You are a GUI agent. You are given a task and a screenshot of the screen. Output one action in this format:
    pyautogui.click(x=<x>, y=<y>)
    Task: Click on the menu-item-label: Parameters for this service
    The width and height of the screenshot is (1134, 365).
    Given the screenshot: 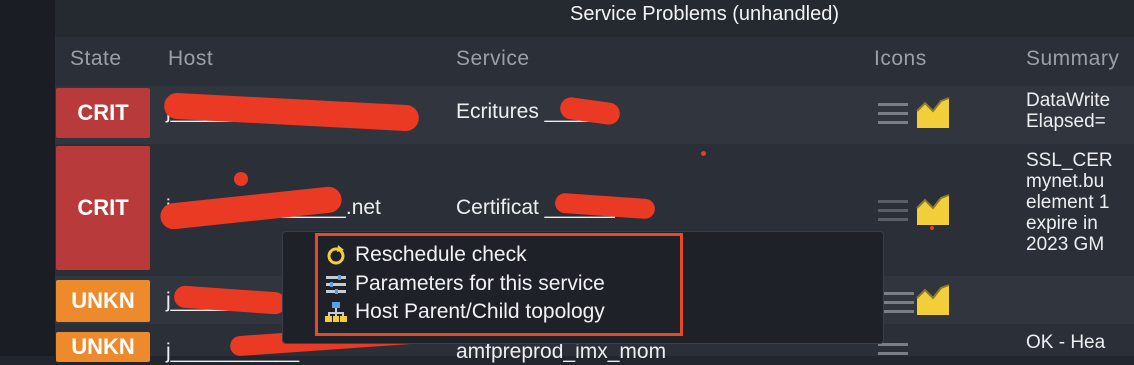 What is the action you would take?
    pyautogui.click(x=480, y=283)
    